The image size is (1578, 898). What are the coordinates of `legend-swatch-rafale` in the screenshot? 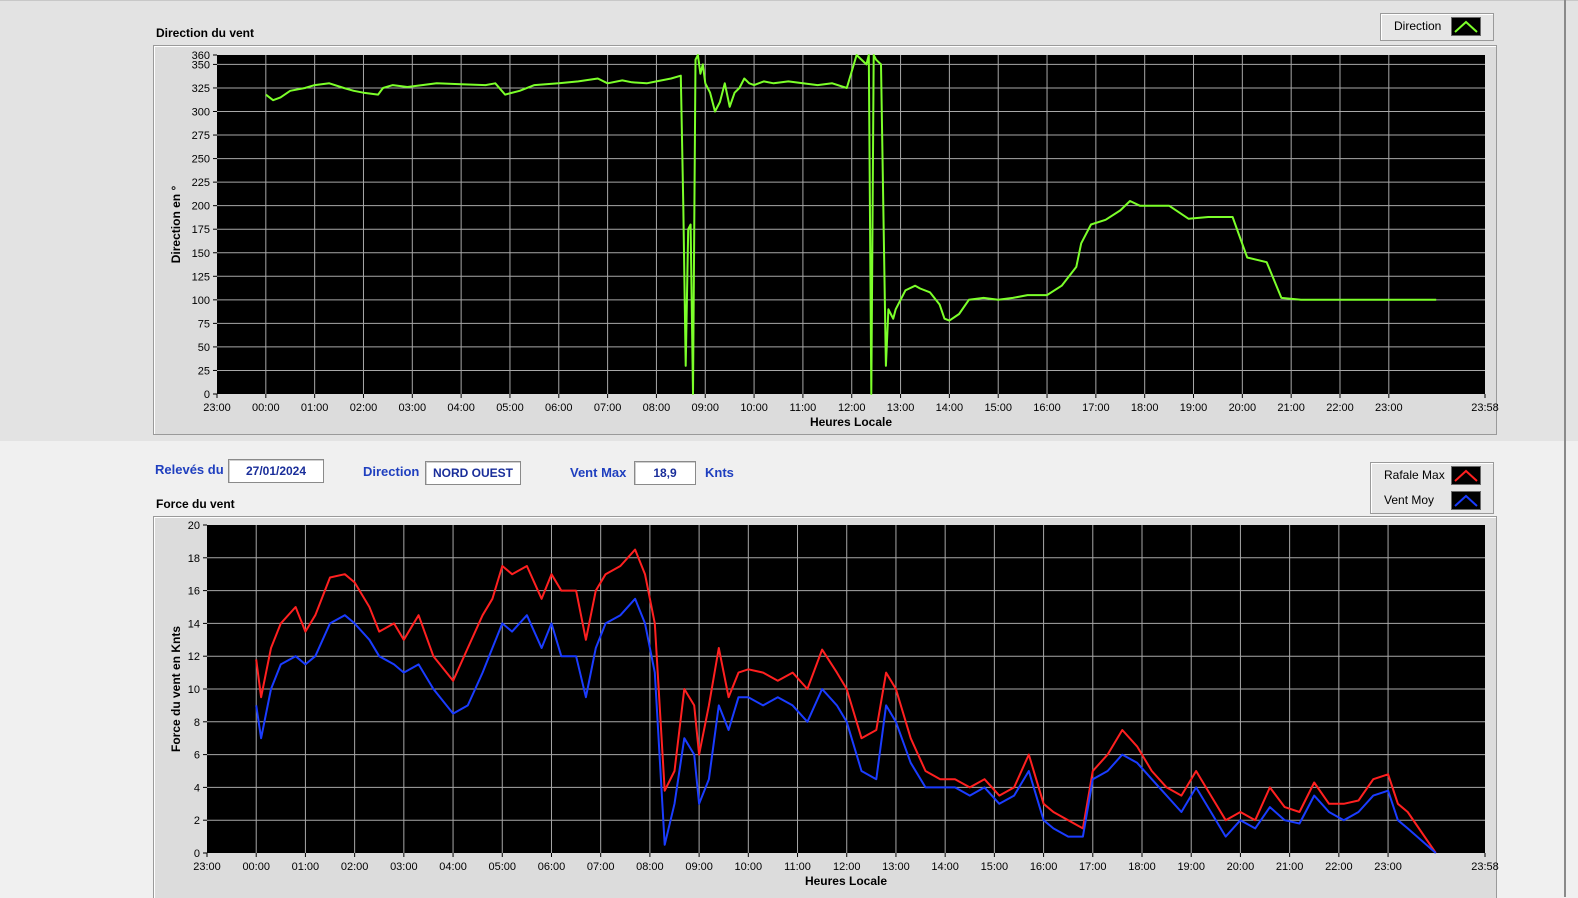 It's located at (1466, 475).